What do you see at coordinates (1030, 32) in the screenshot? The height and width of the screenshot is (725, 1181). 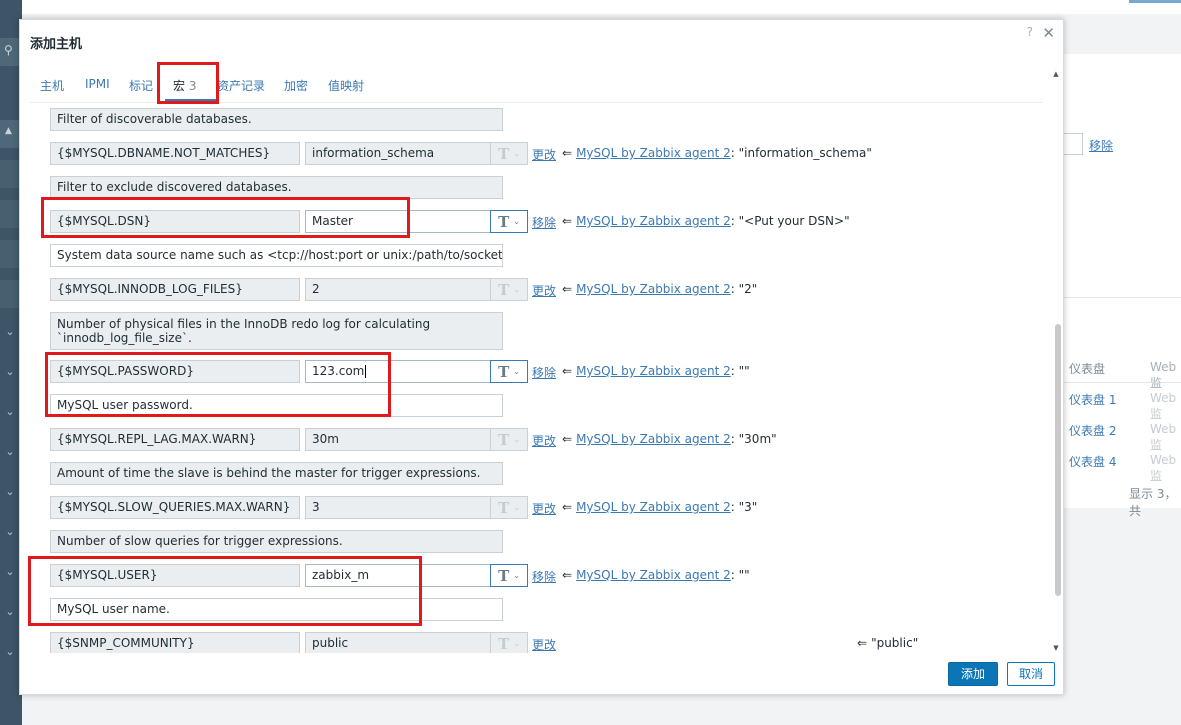 I see `help-icon: ?` at bounding box center [1030, 32].